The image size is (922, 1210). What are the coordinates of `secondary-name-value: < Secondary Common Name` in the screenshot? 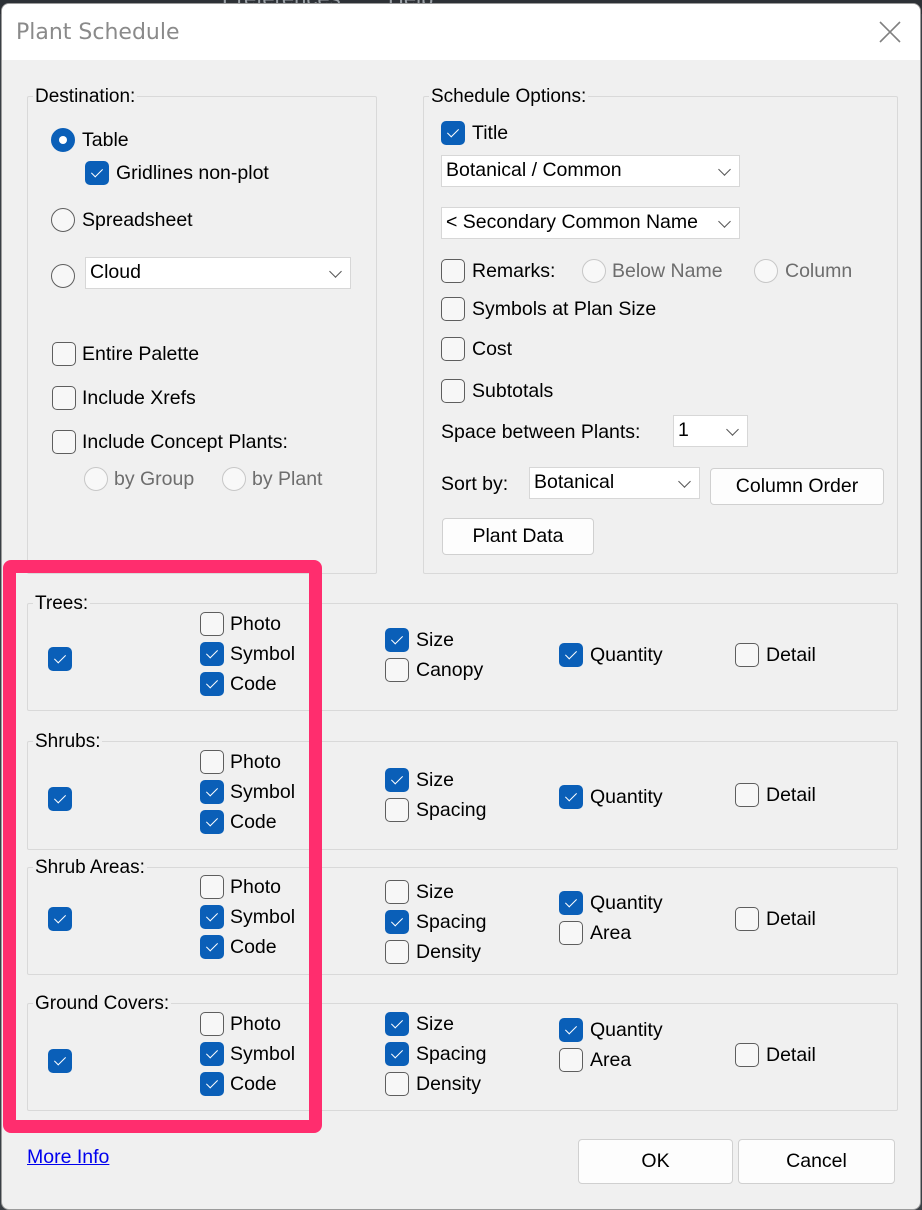 It's located at (572, 222).